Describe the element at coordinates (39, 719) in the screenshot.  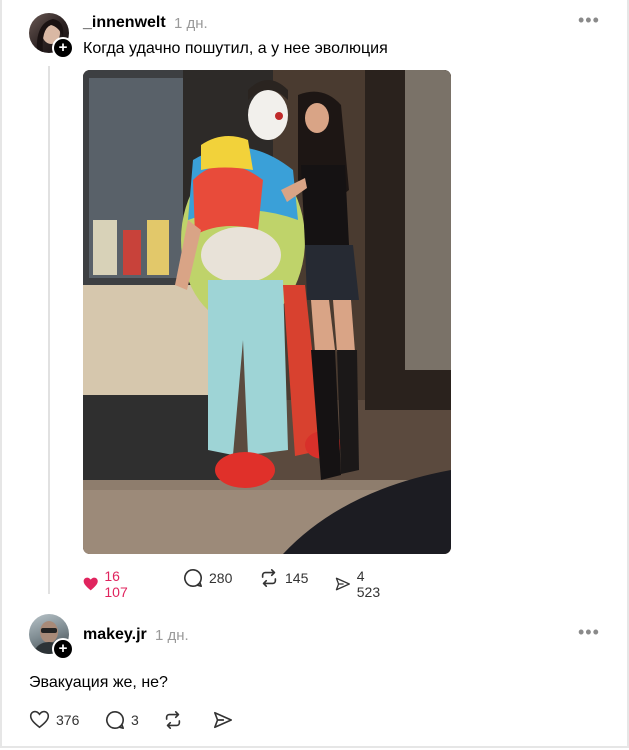
I see `heart-outline-icon` at that location.